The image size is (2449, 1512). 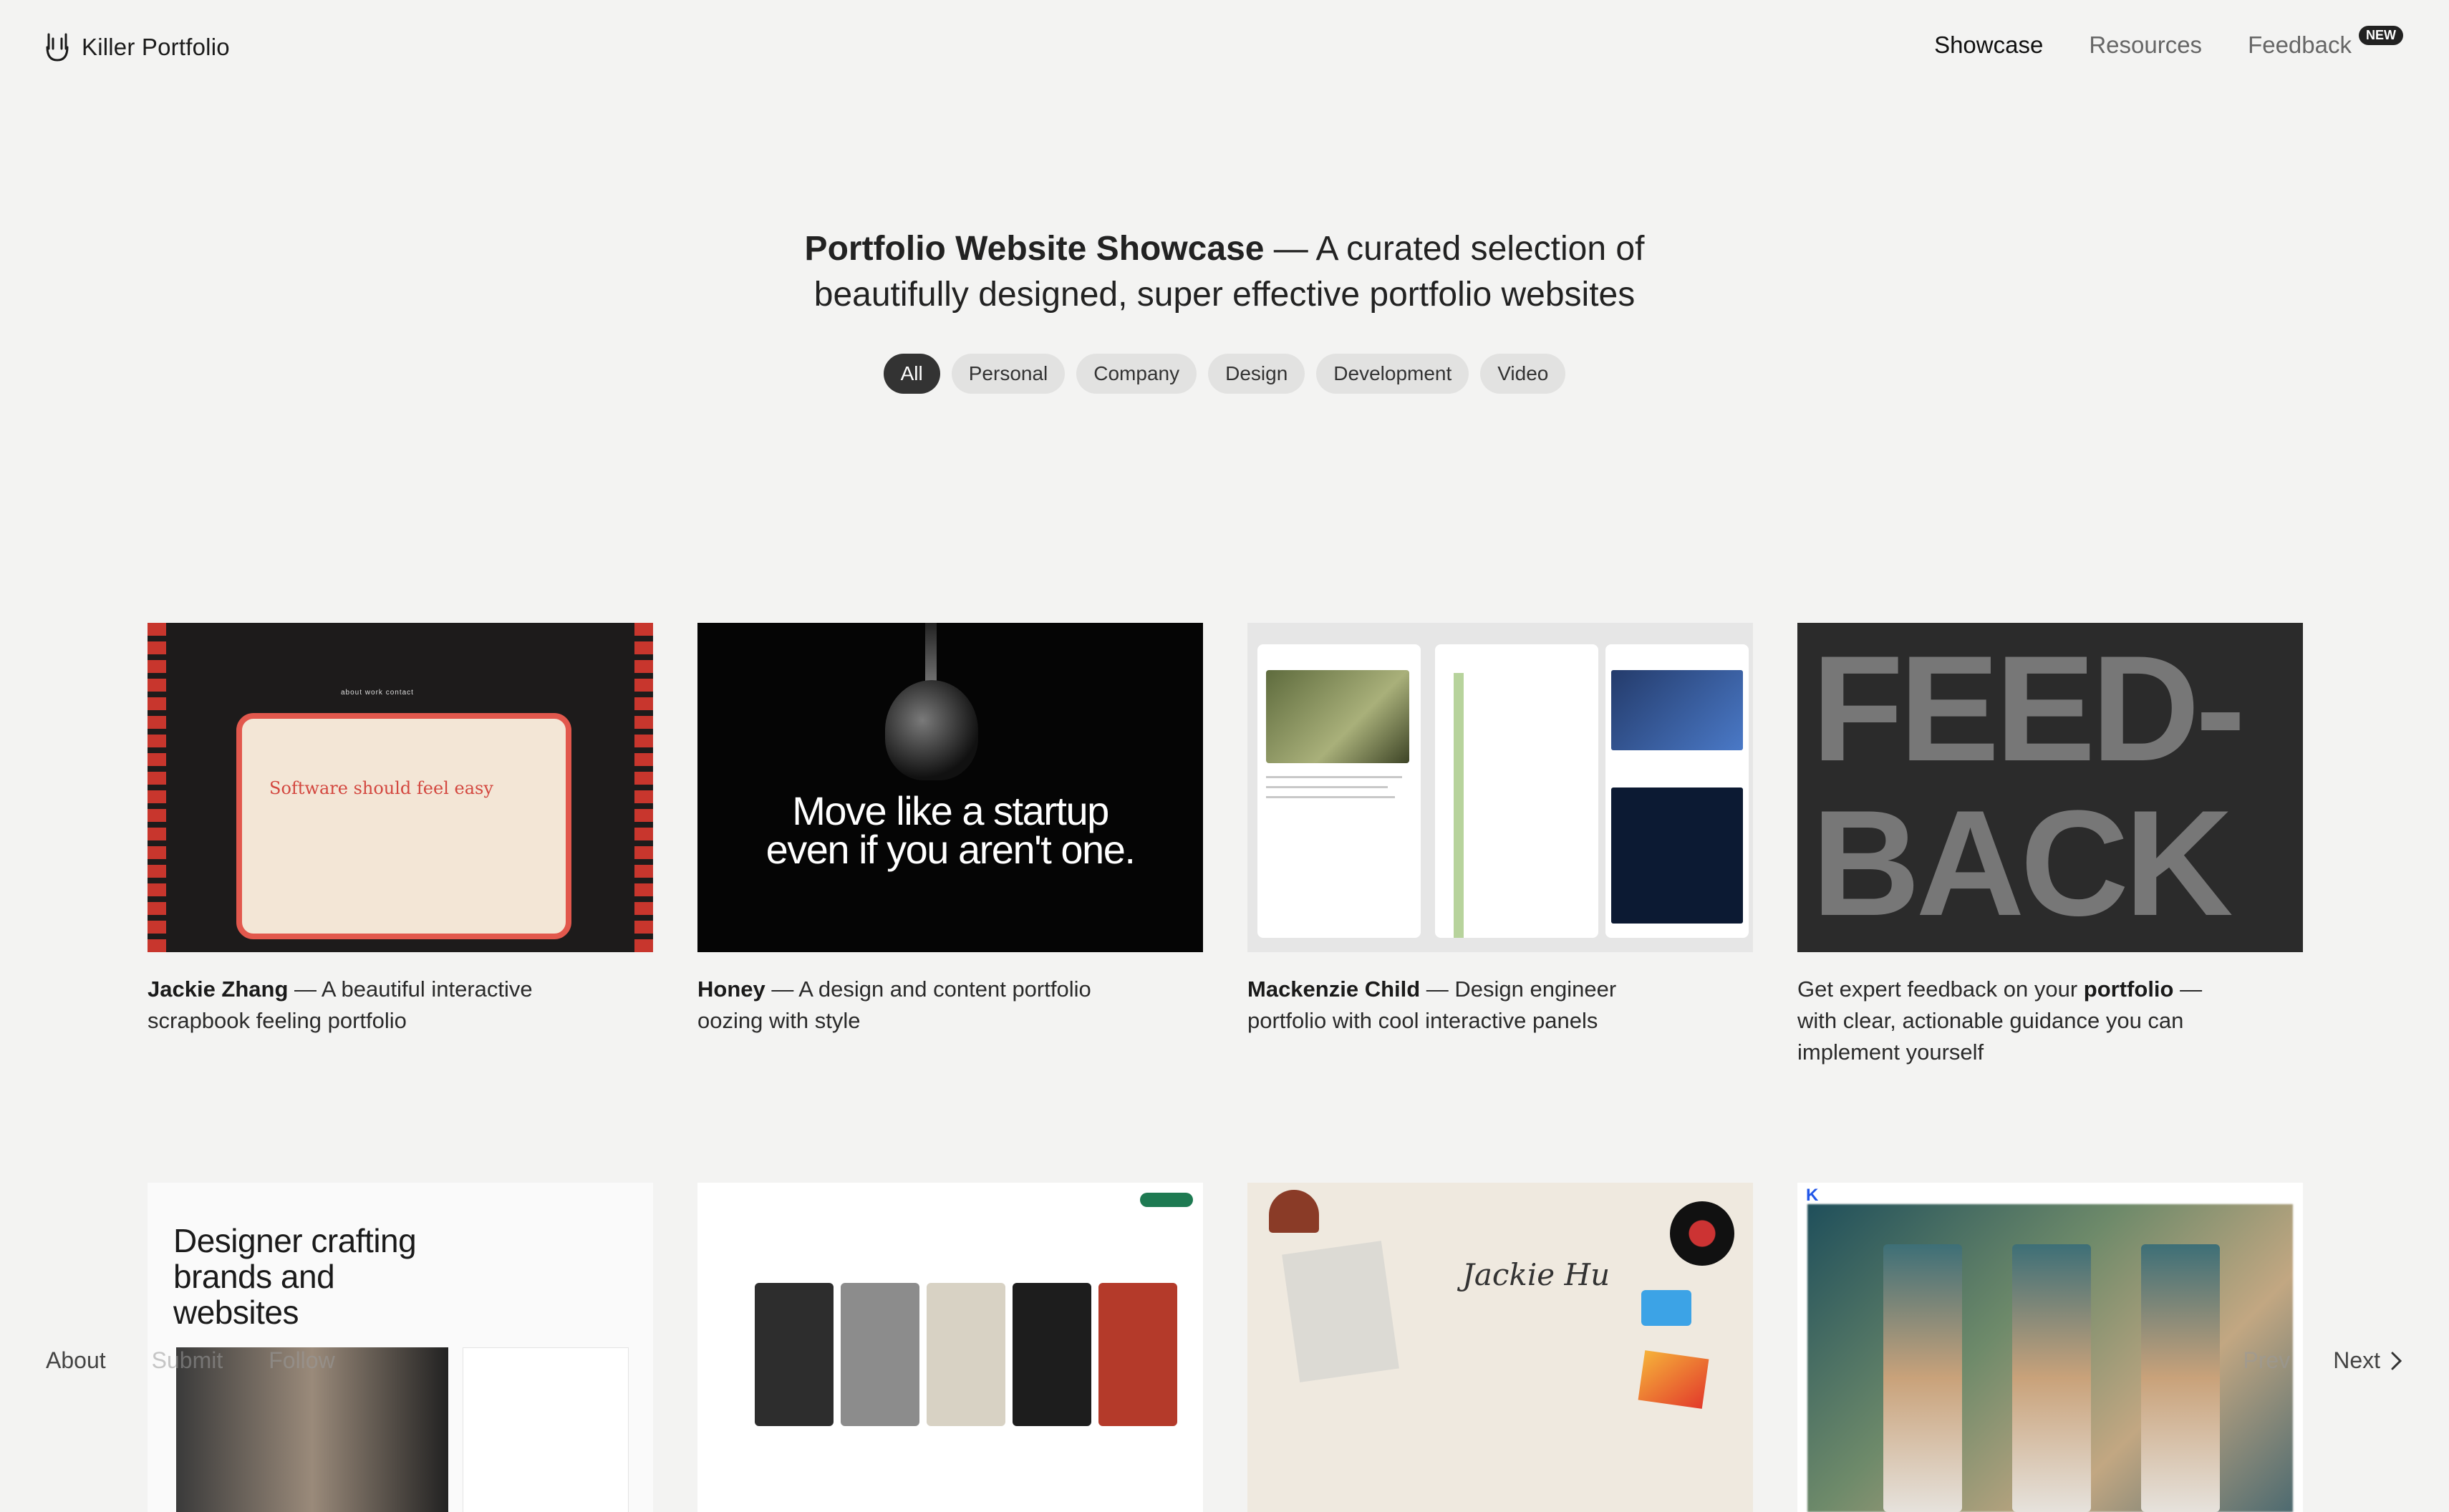 I want to click on title-rest: — A curated selection of, so click(x=1454, y=249).